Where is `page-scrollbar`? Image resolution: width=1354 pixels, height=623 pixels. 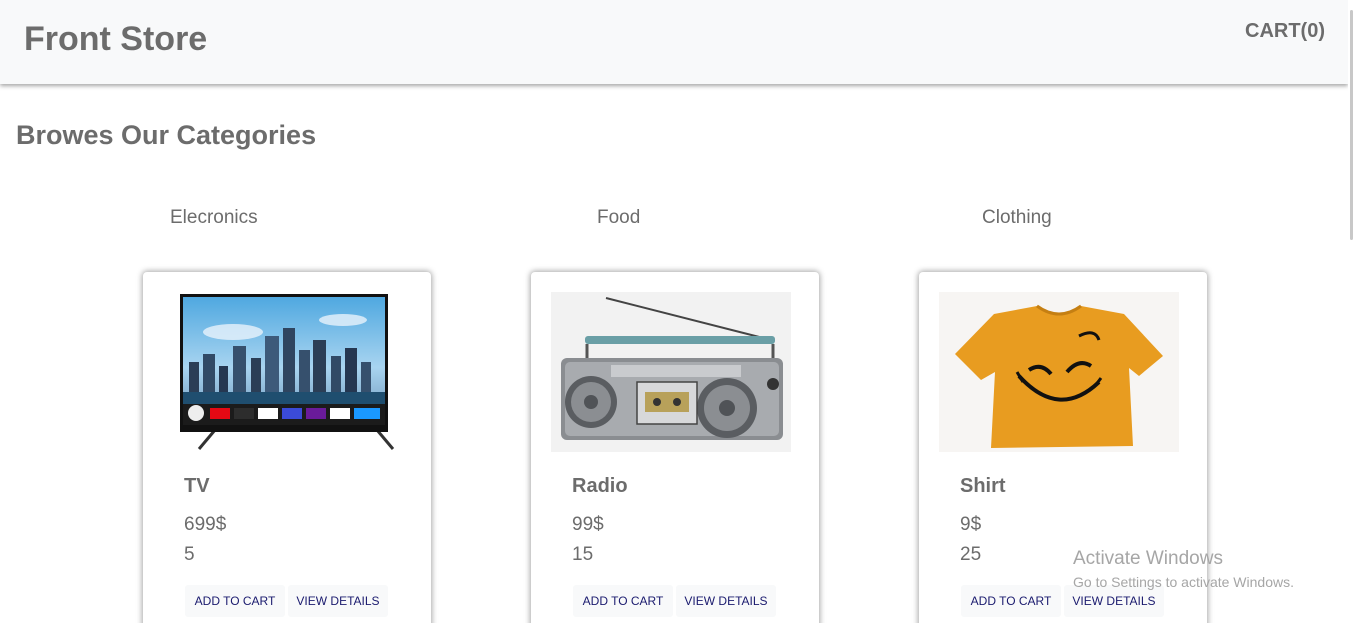 page-scrollbar is located at coordinates (1351, 311).